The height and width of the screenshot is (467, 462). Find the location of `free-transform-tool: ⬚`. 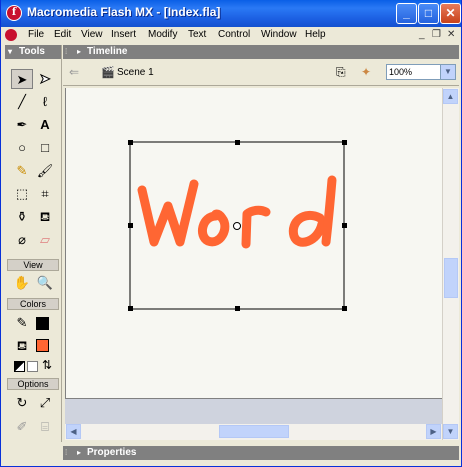

free-transform-tool: ⬚ is located at coordinates (22, 194).